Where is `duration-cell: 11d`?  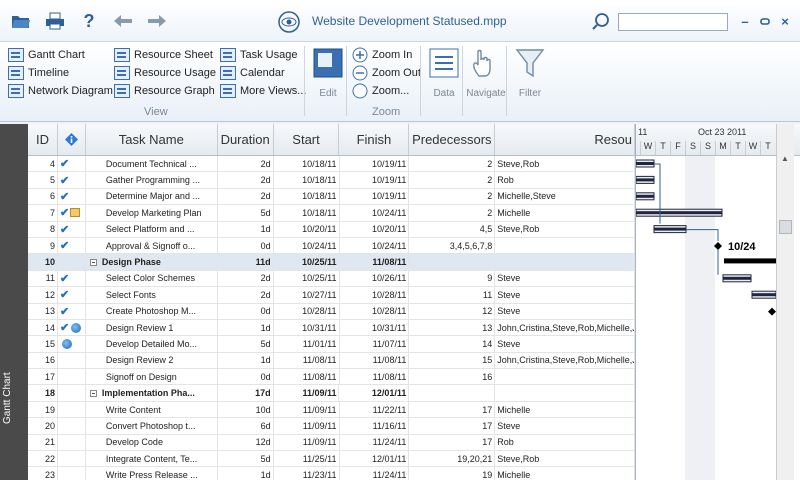
duration-cell: 11d is located at coordinates (246, 262).